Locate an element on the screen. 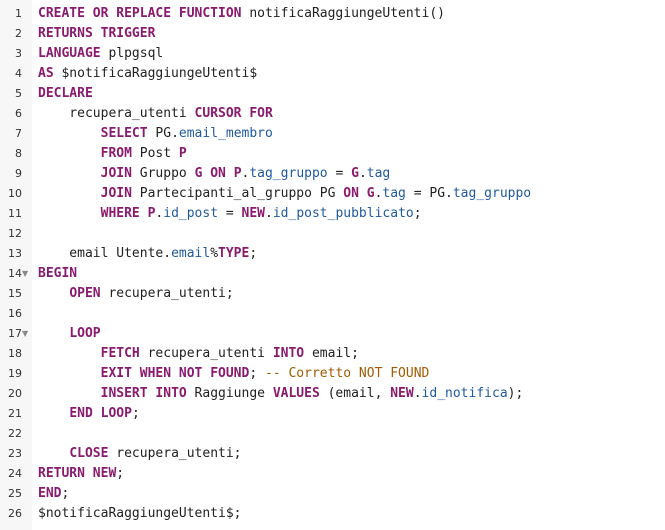  code-line: 12 is located at coordinates (332, 234).